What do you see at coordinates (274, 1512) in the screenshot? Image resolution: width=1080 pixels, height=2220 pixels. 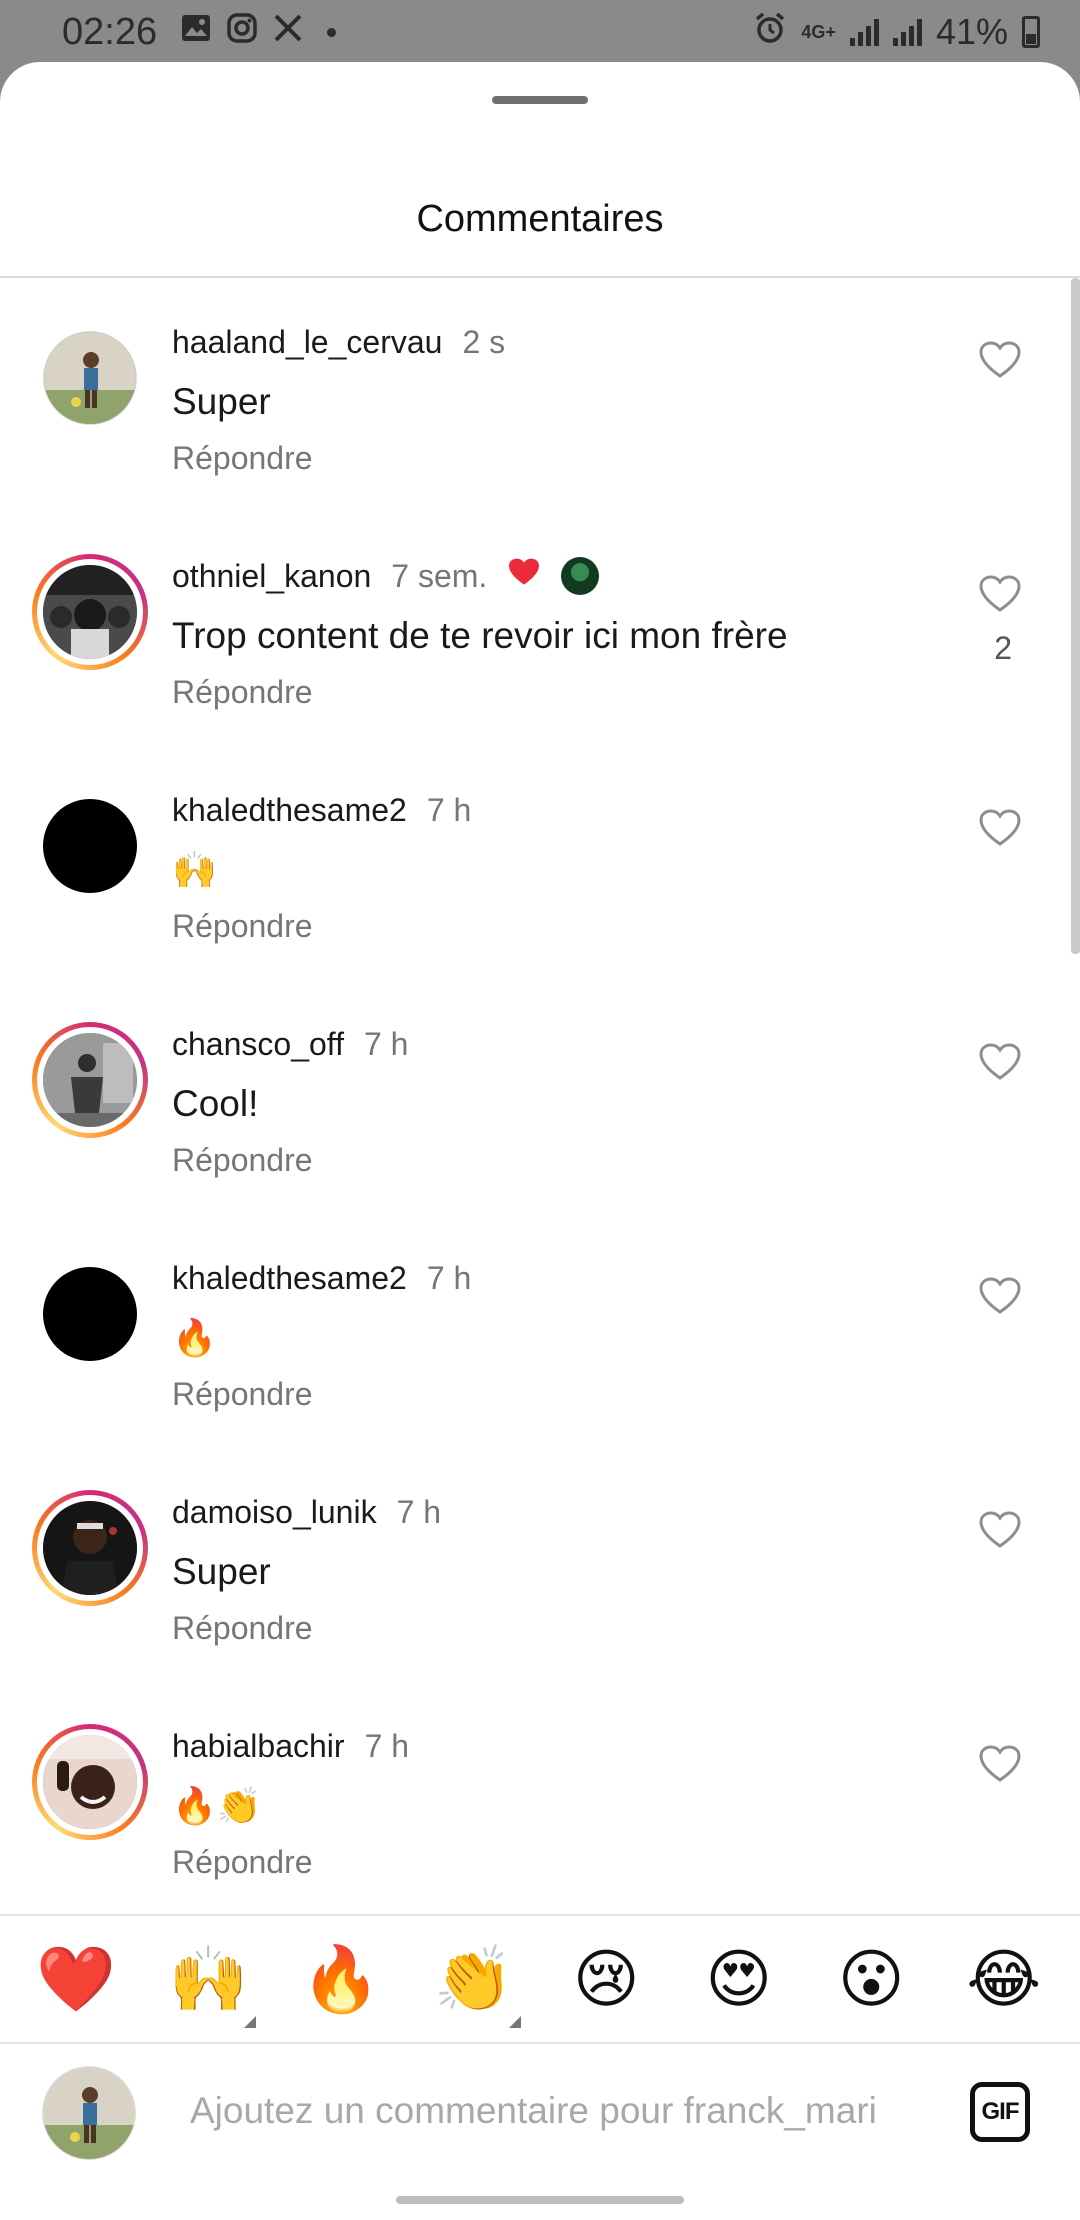 I see `comment-username: damoiso_lunik` at bounding box center [274, 1512].